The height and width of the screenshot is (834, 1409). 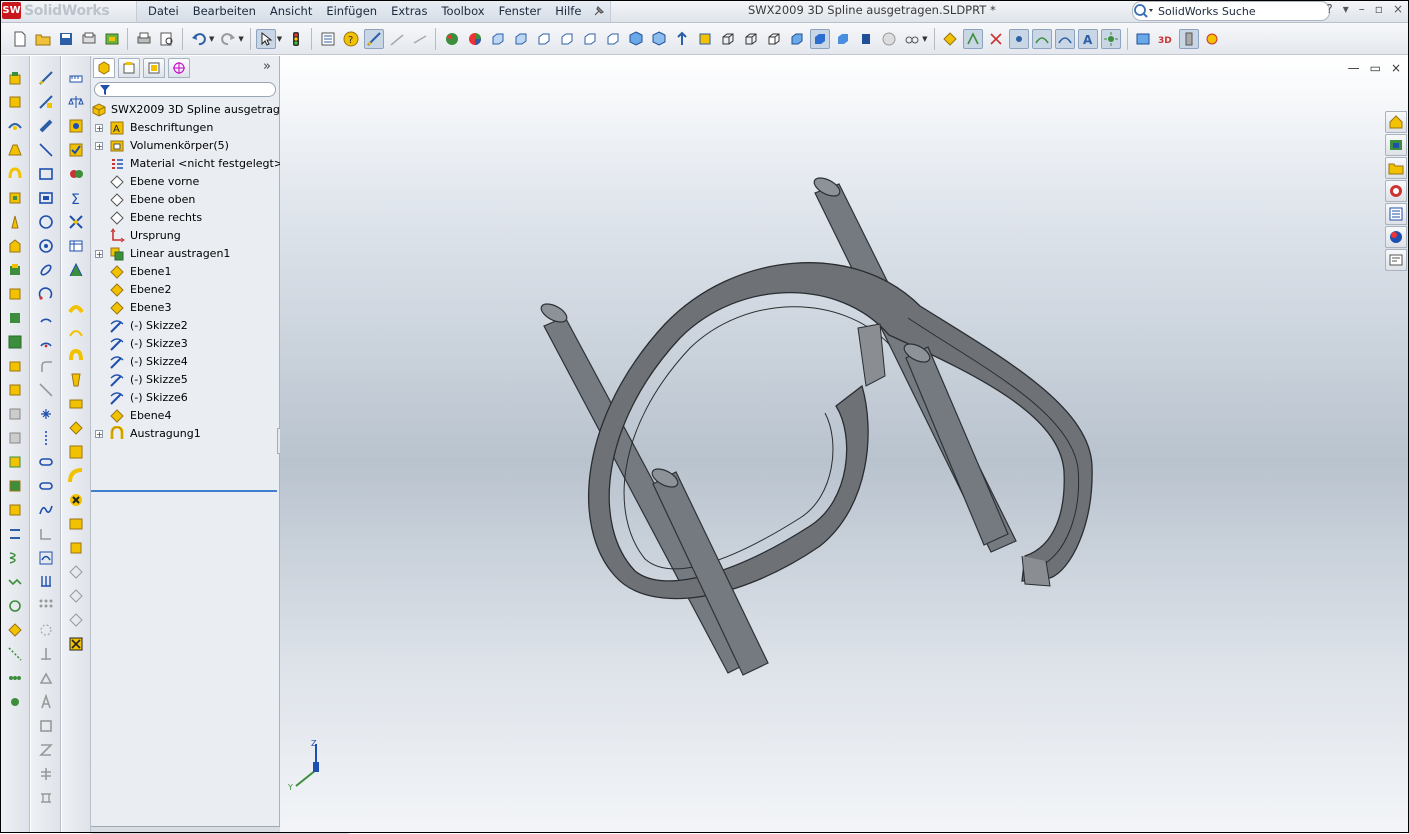 I want to click on mass-properties-icon, so click(x=76, y=102).